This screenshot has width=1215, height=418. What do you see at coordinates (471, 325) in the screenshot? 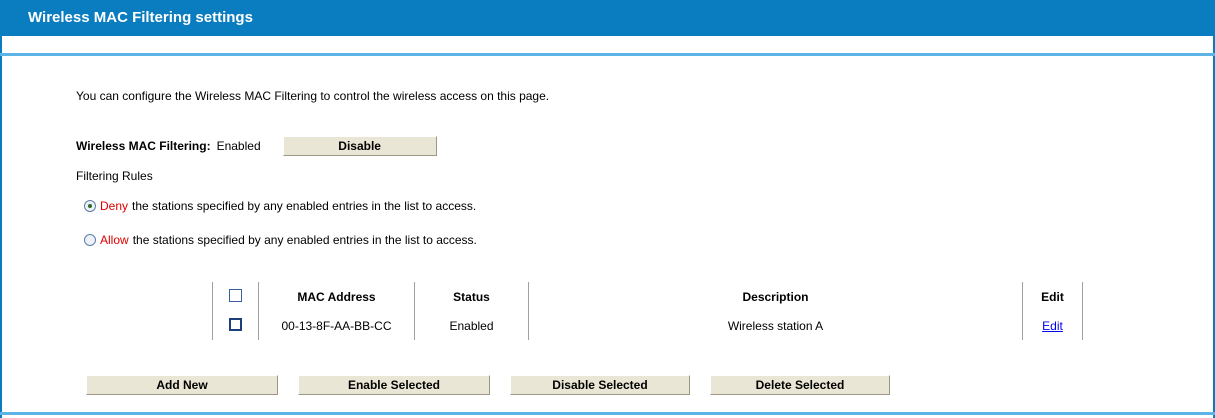
I see `row-status: Enabled` at bounding box center [471, 325].